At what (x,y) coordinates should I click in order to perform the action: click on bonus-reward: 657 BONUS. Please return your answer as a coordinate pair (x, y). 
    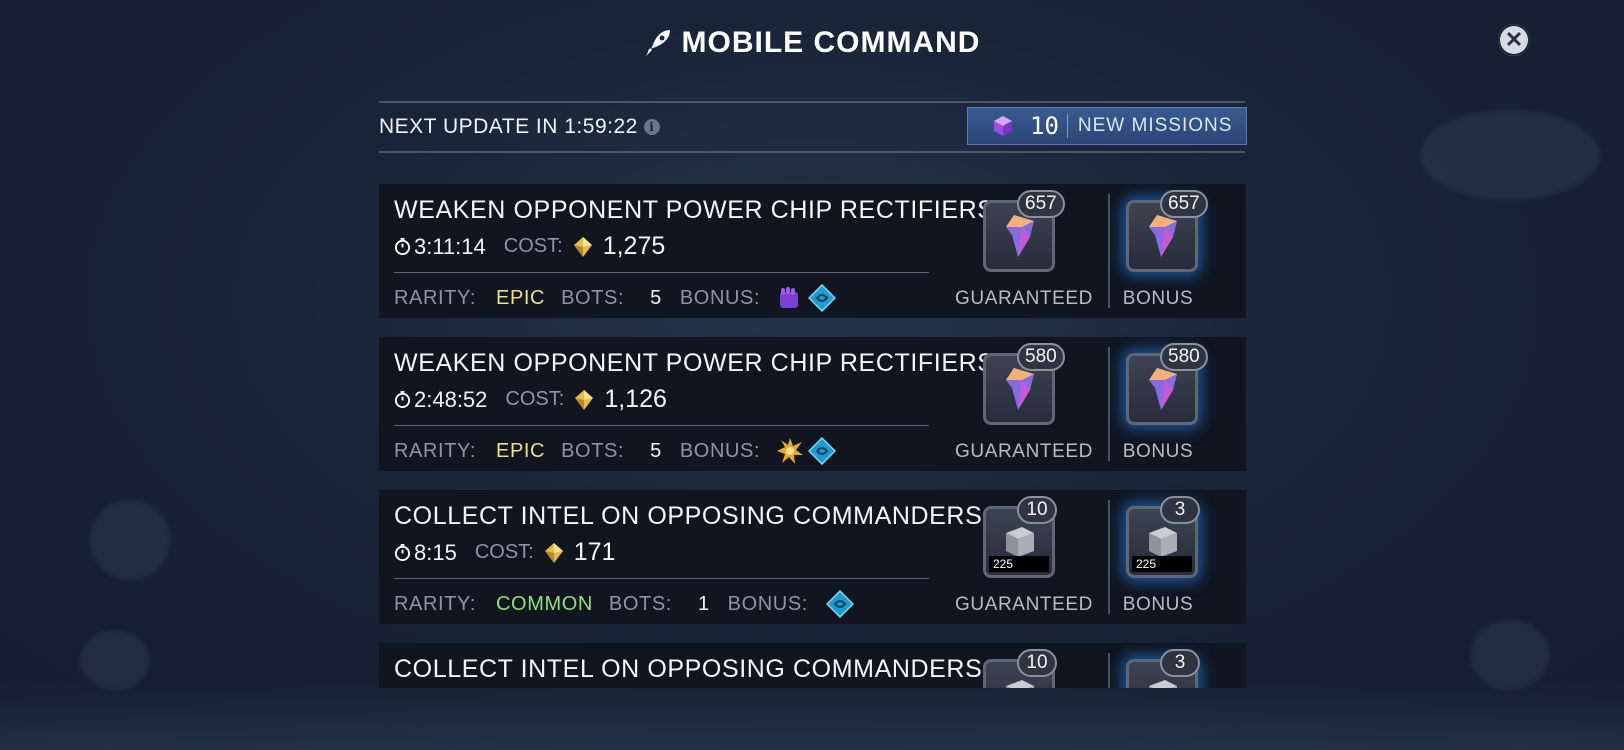
    Looking at the image, I should click on (1158, 251).